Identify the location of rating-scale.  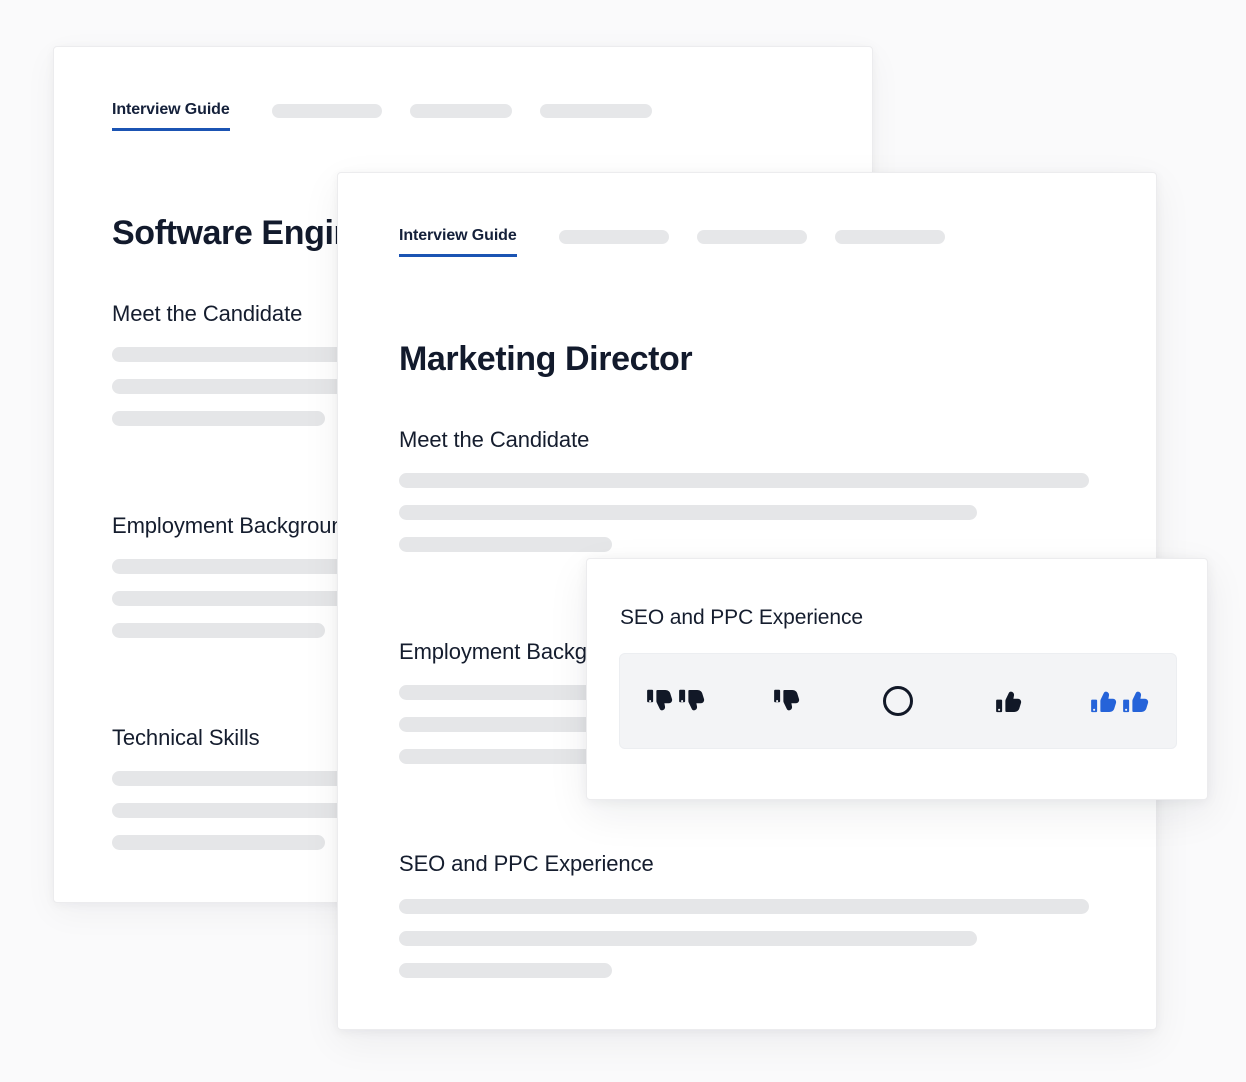
(898, 701).